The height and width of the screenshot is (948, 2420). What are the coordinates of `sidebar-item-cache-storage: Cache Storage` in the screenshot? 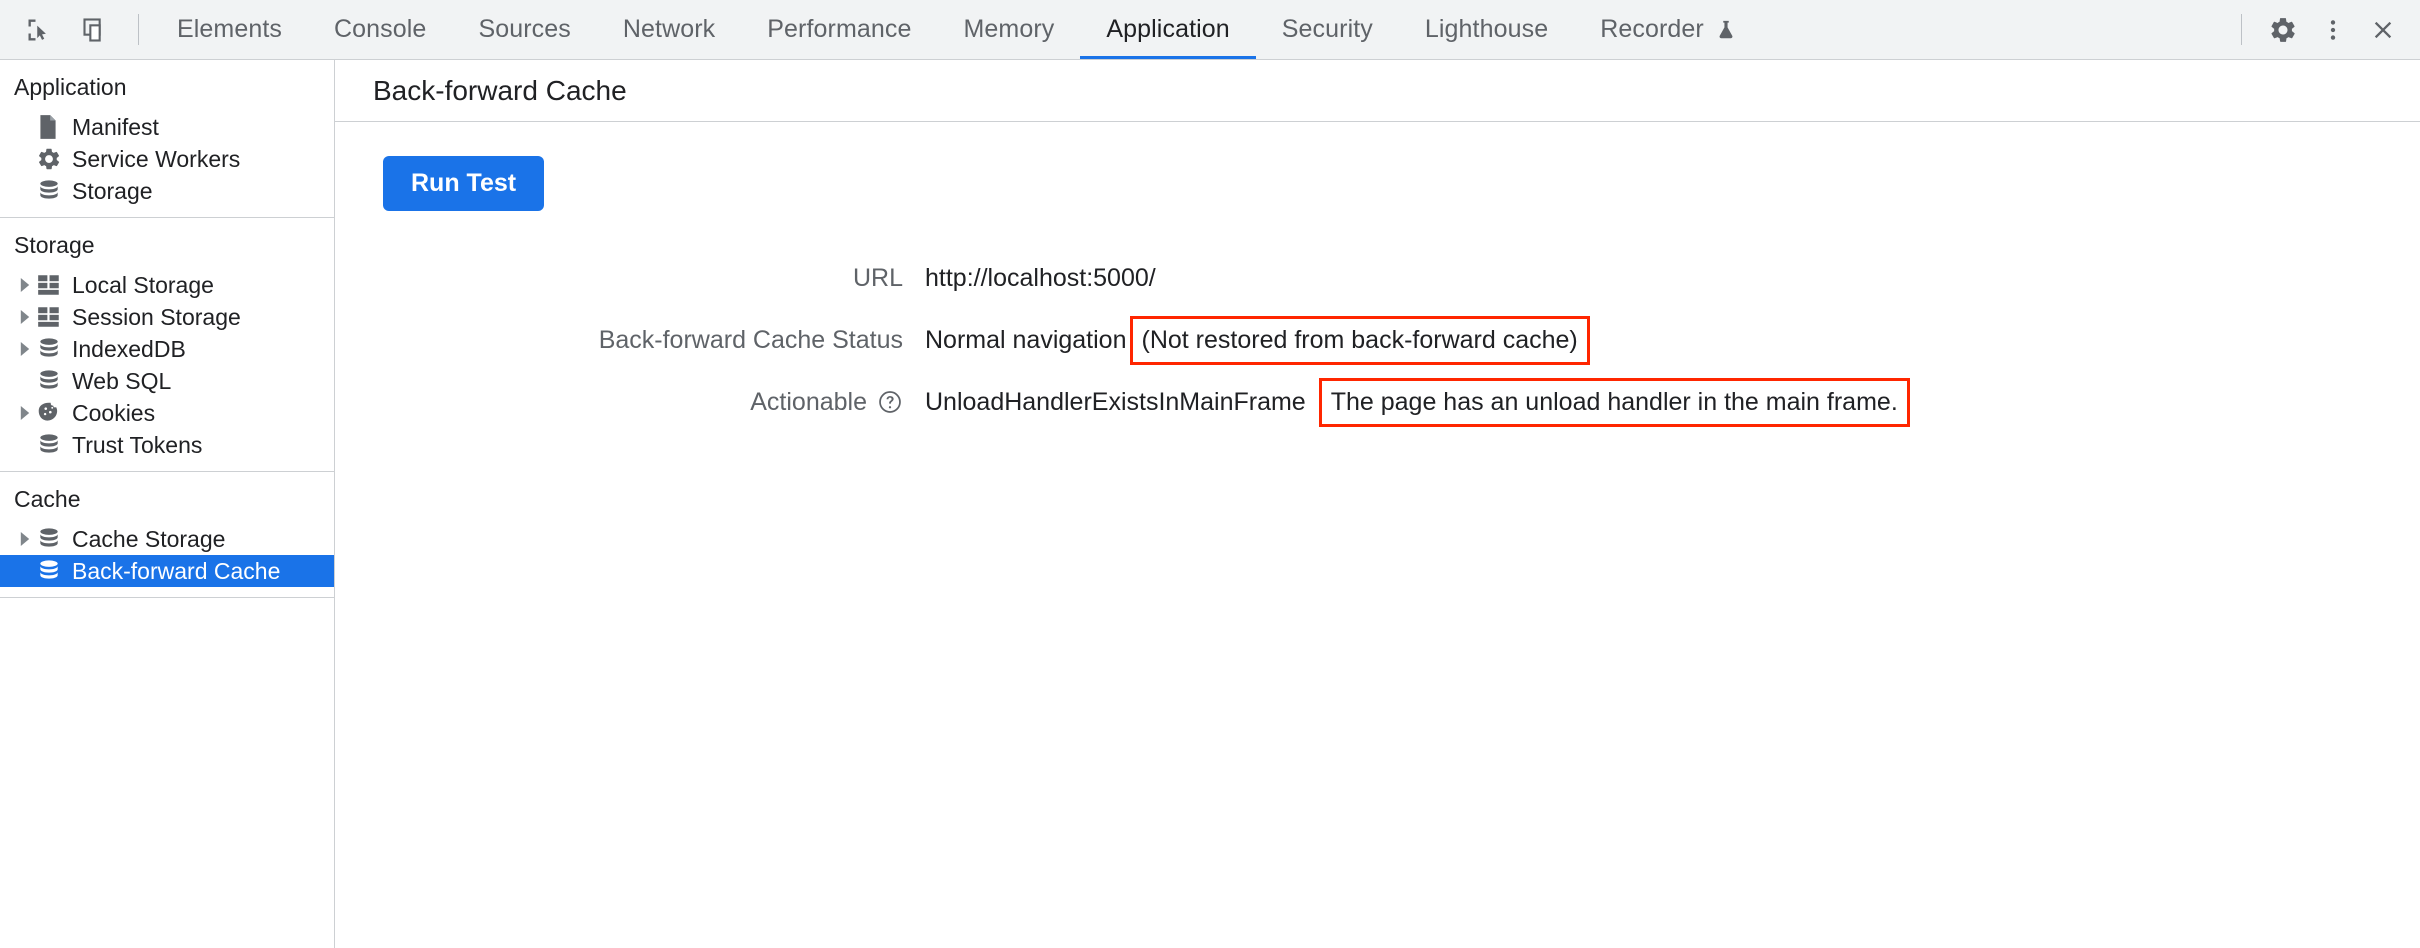 It's located at (167, 539).